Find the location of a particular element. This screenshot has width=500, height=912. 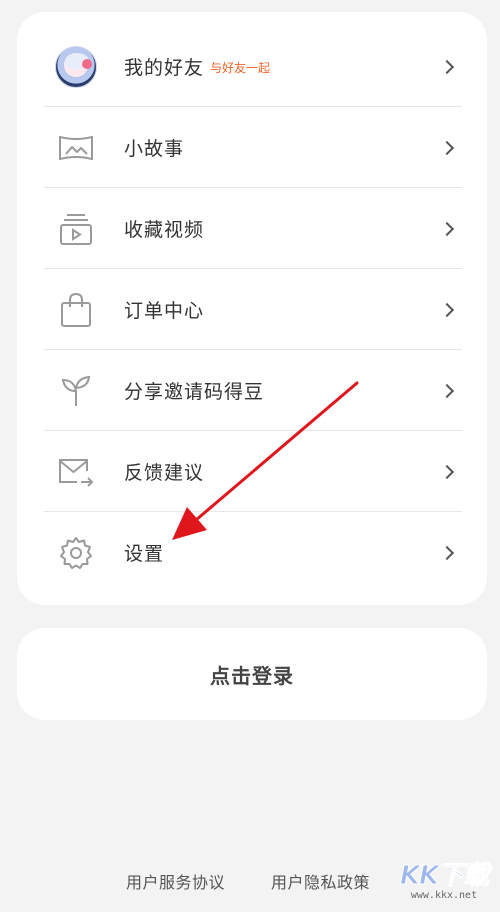

watermark-logo-text: KK下载 is located at coordinates (444, 876).